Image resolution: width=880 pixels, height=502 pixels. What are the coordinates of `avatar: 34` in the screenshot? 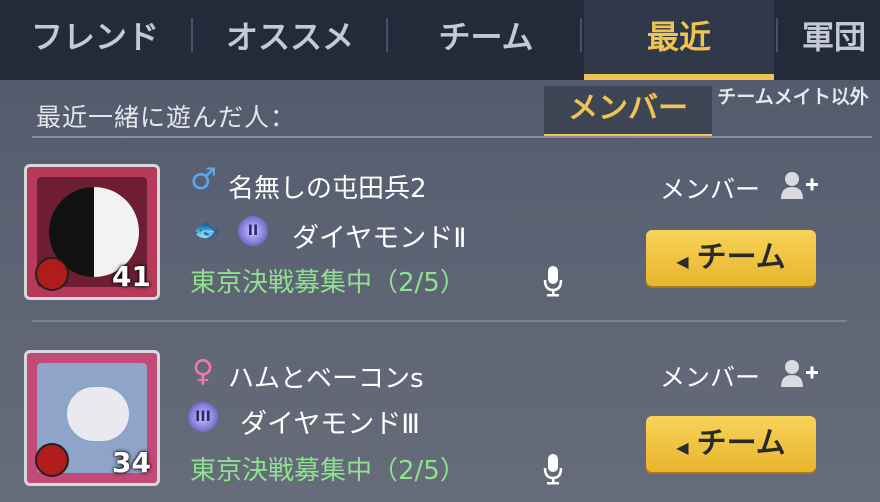 It's located at (92, 418).